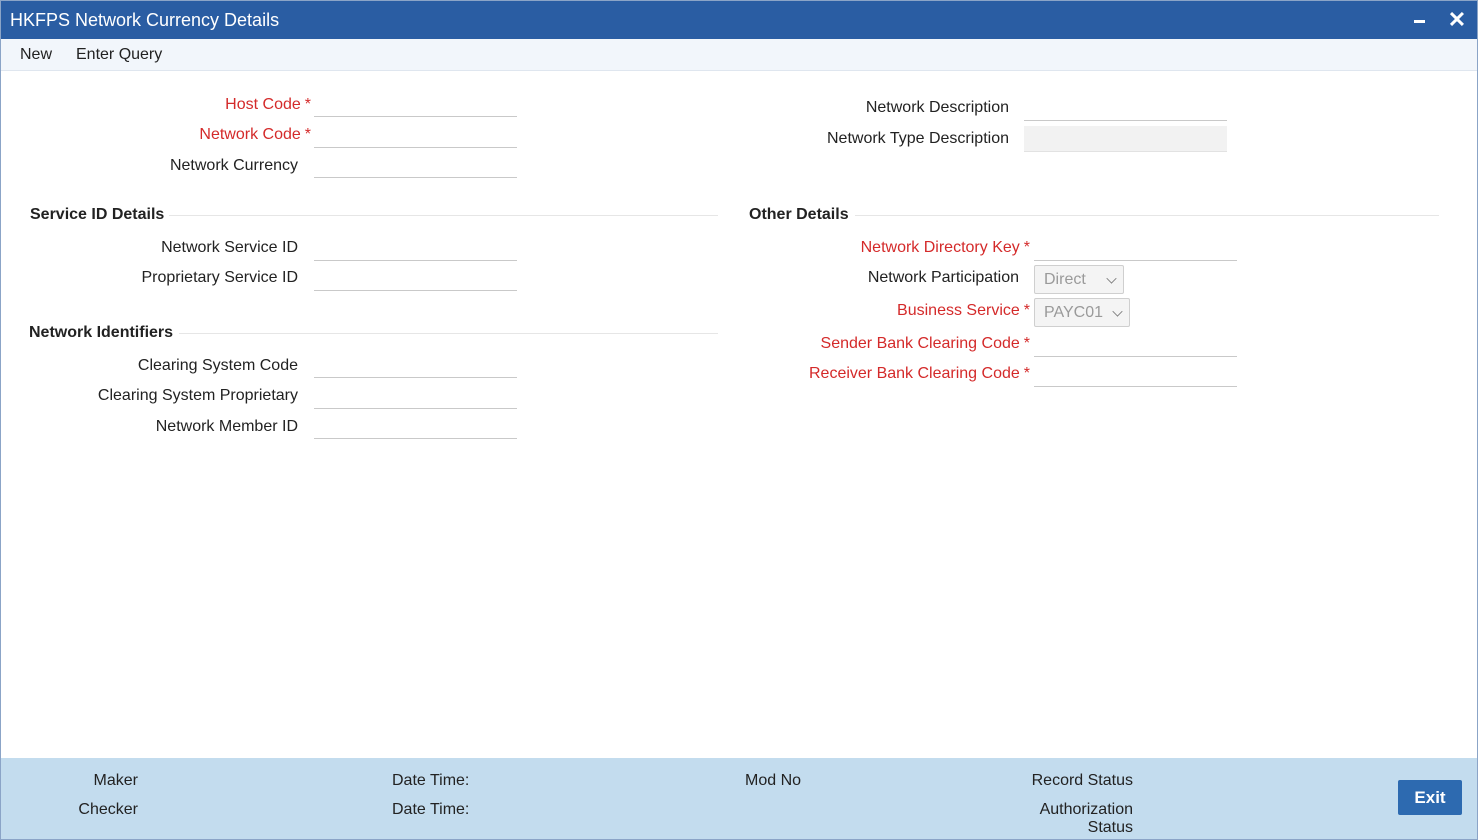 The image size is (1478, 840). What do you see at coordinates (97, 214) in the screenshot?
I see `service-id-details-title: Service ID Details` at bounding box center [97, 214].